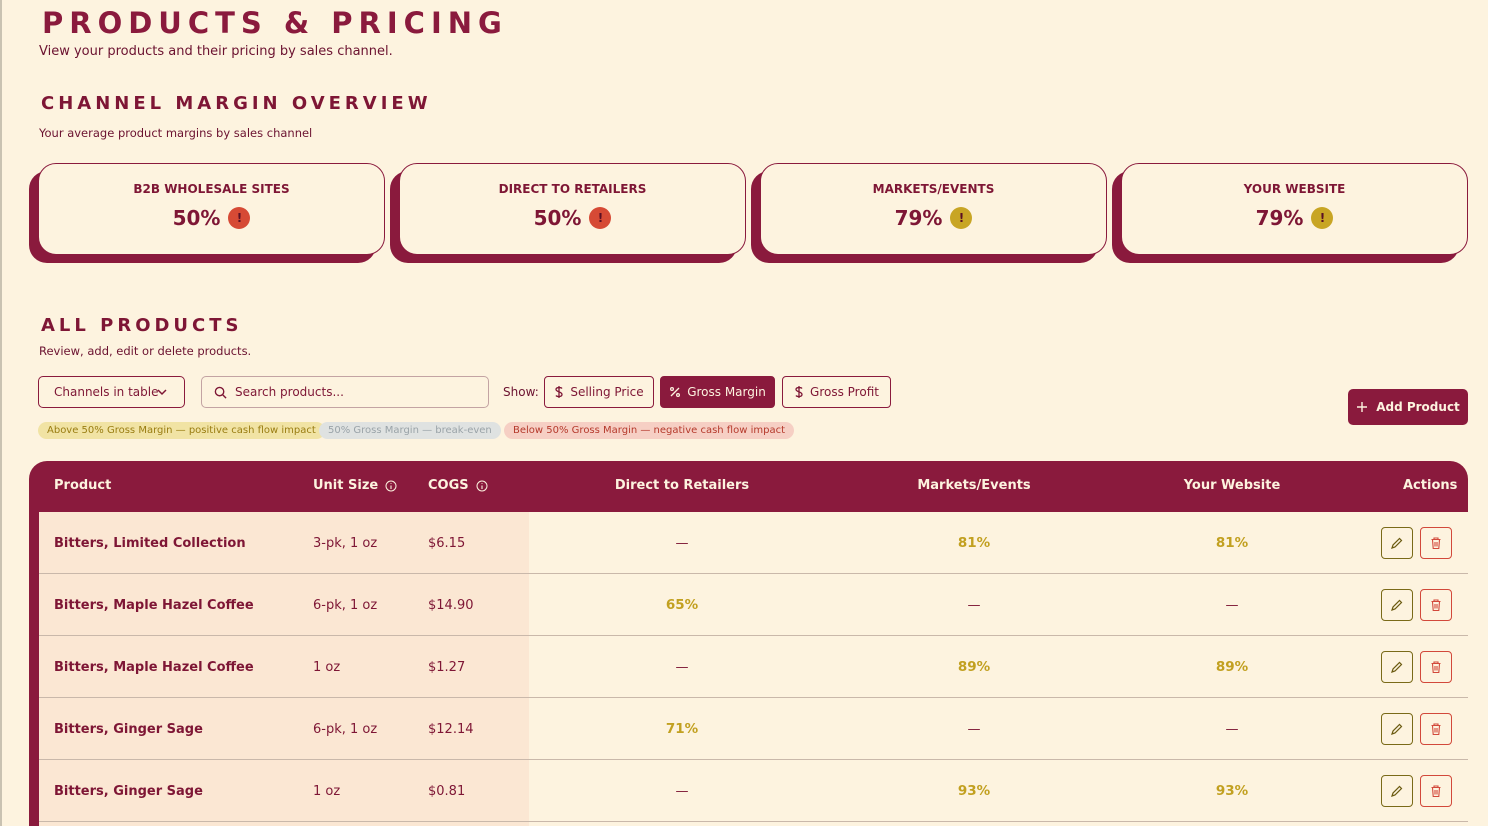 This screenshot has width=1488, height=826. What do you see at coordinates (918, 218) in the screenshot?
I see `card-value: 79%` at bounding box center [918, 218].